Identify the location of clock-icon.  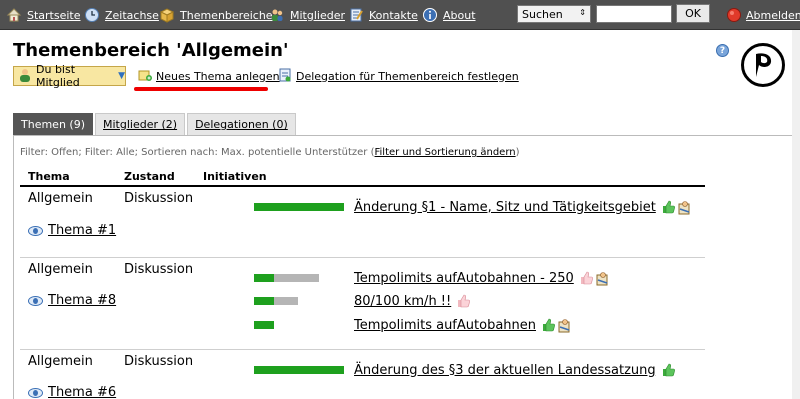
(92, 15).